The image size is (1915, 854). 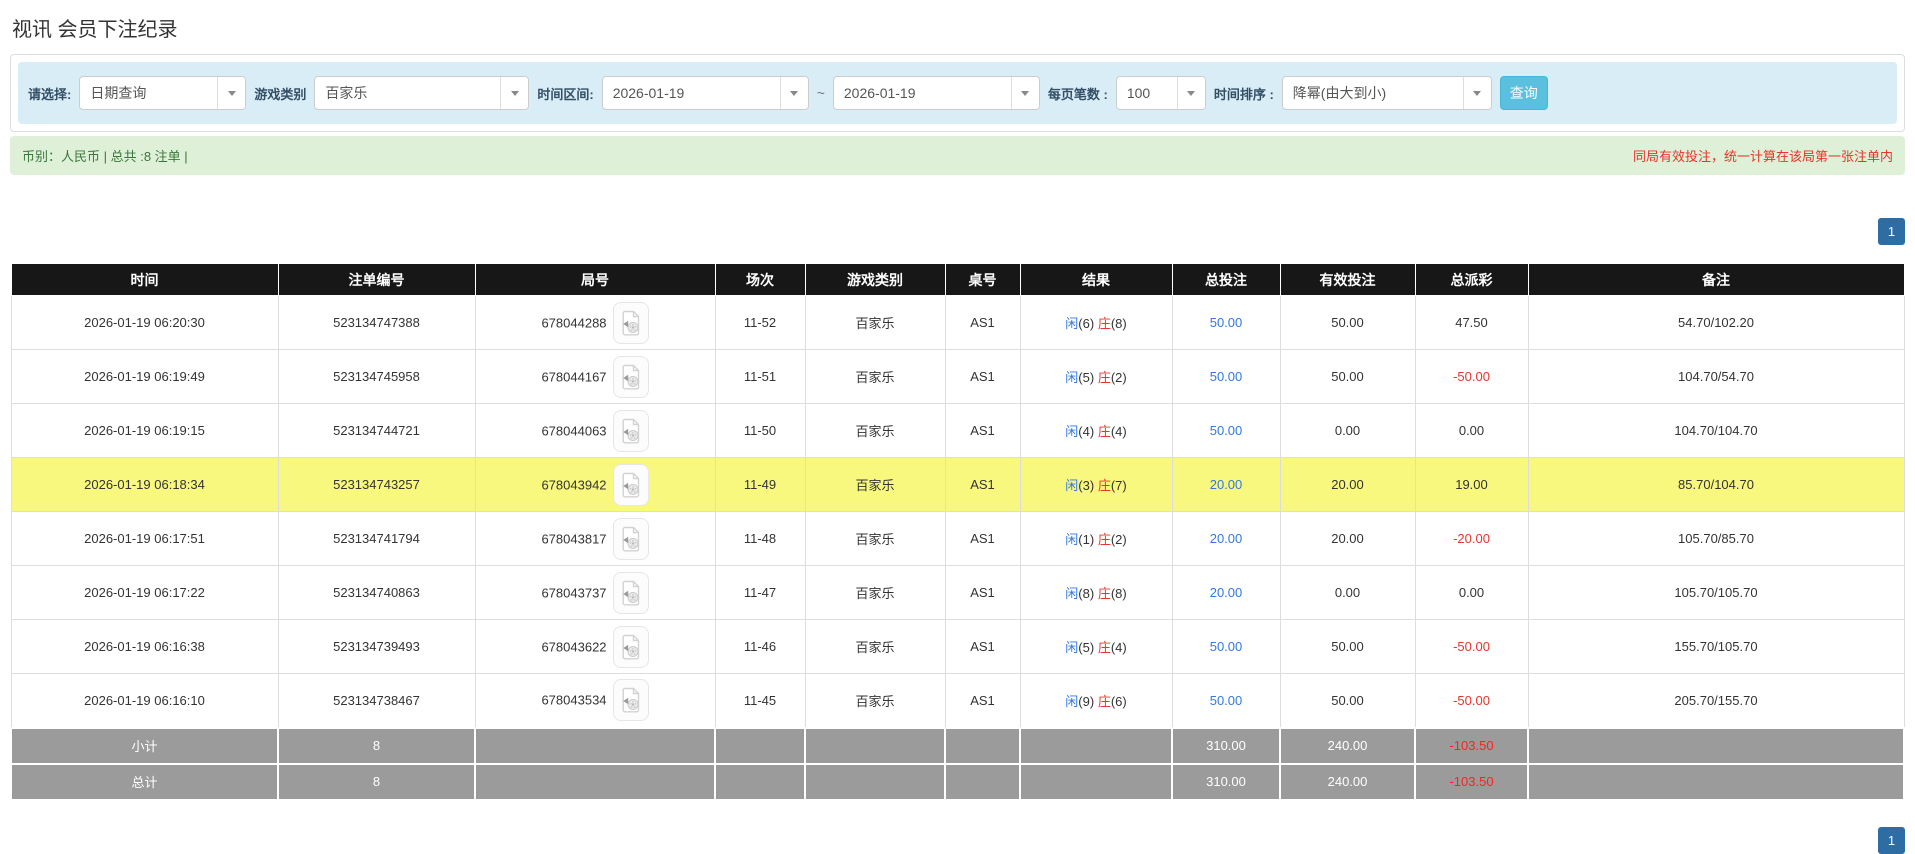 What do you see at coordinates (760, 279) in the screenshot?
I see `column-header-session: 场次` at bounding box center [760, 279].